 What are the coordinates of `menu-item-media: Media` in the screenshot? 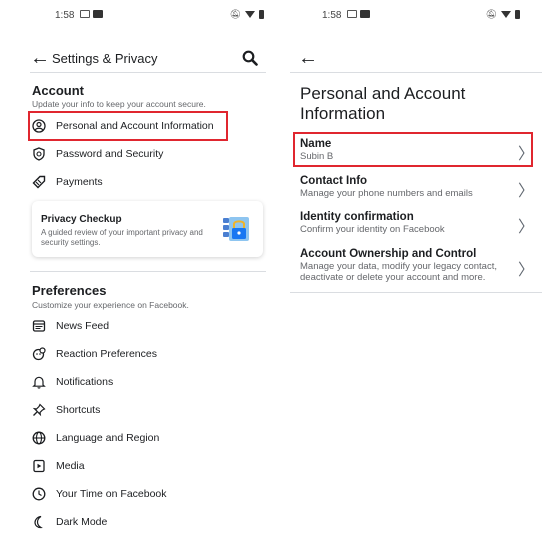 It's located at (57, 466).